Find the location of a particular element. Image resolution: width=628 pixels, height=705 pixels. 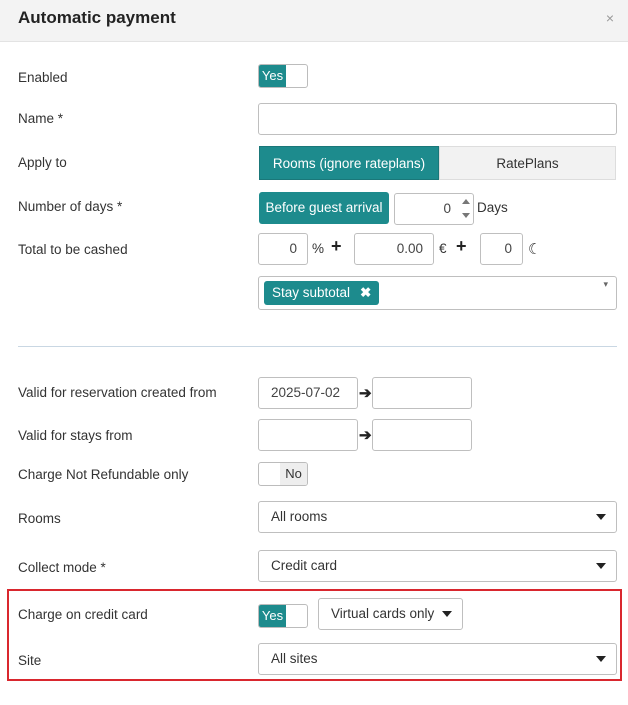

stays-from-date-input is located at coordinates (308, 435).